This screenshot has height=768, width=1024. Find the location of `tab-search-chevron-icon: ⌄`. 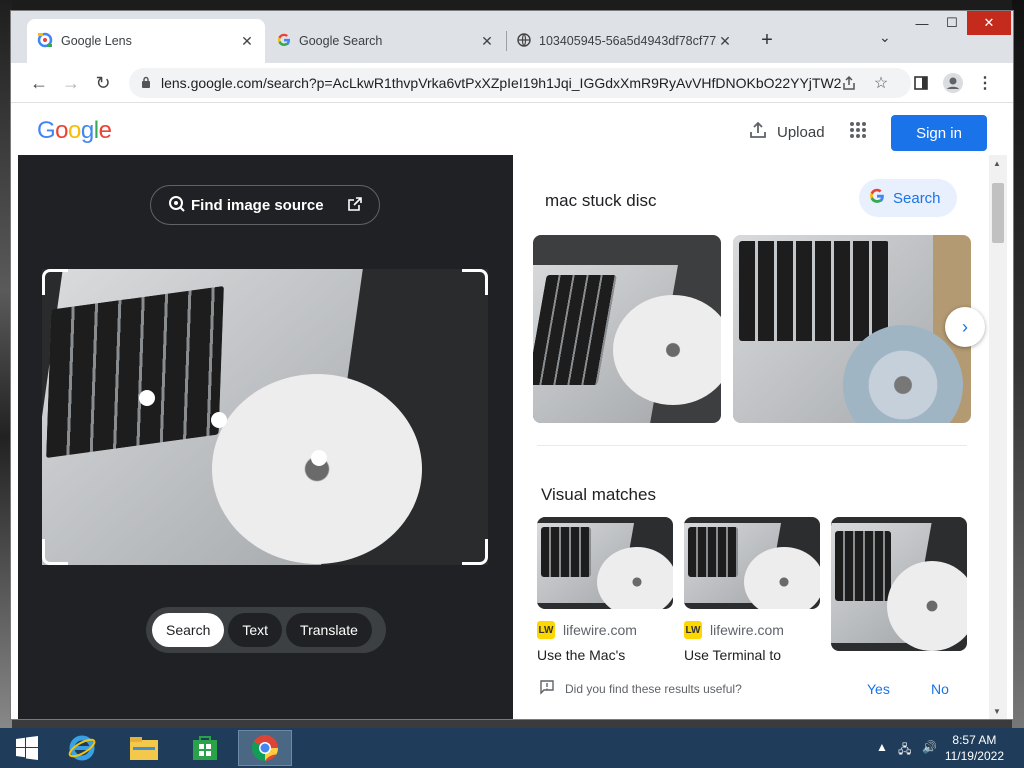

tab-search-chevron-icon: ⌄ is located at coordinates (885, 37).